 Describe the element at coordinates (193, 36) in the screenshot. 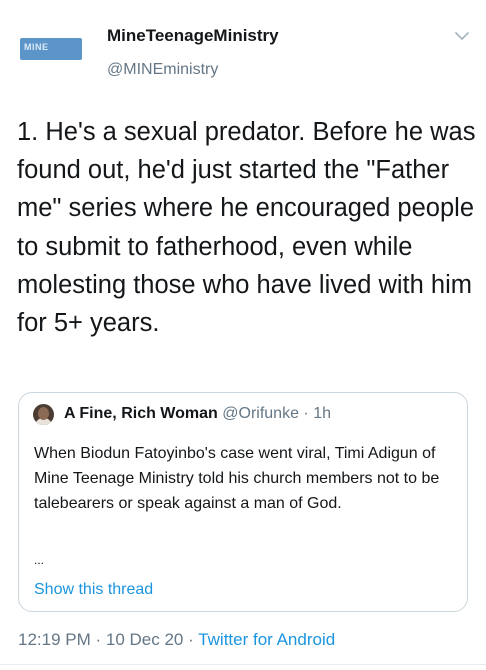

I see `author-display-name: MineTeenageMinistry` at that location.